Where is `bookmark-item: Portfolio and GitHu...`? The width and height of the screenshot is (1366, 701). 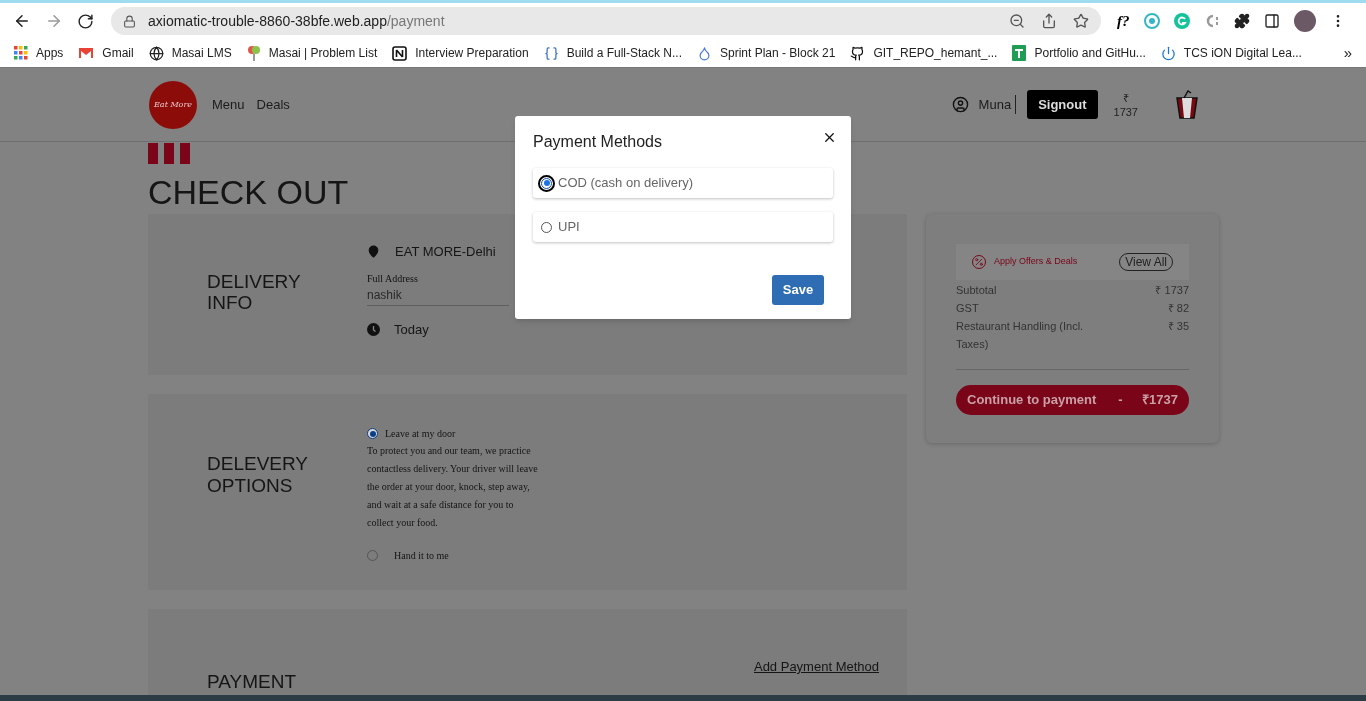
bookmark-item: Portfolio and GitHu... is located at coordinates (1079, 53).